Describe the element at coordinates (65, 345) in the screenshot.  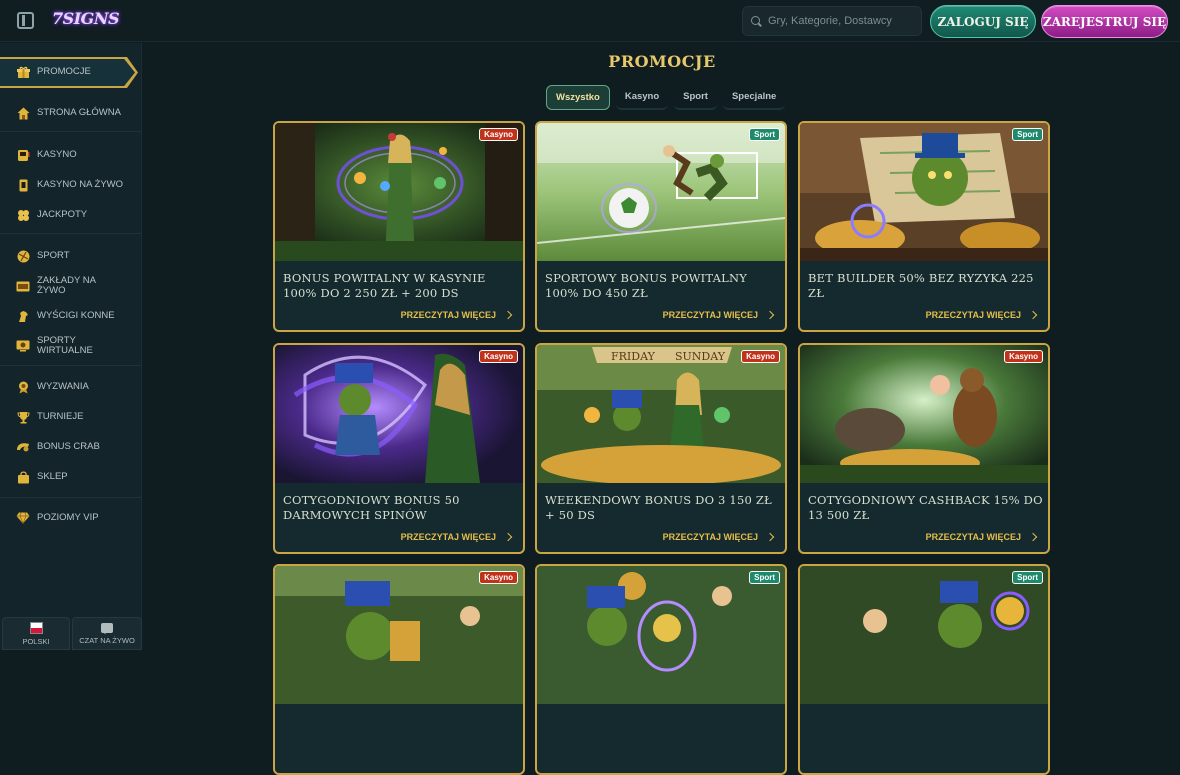
I see `sidebar-item-label: SPORTY WIRTUALNE` at that location.